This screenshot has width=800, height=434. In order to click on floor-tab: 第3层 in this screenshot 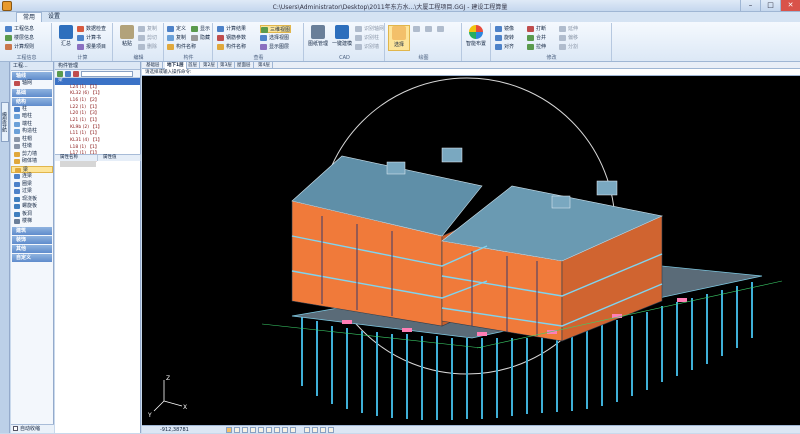, I will do `click(226, 65)`.